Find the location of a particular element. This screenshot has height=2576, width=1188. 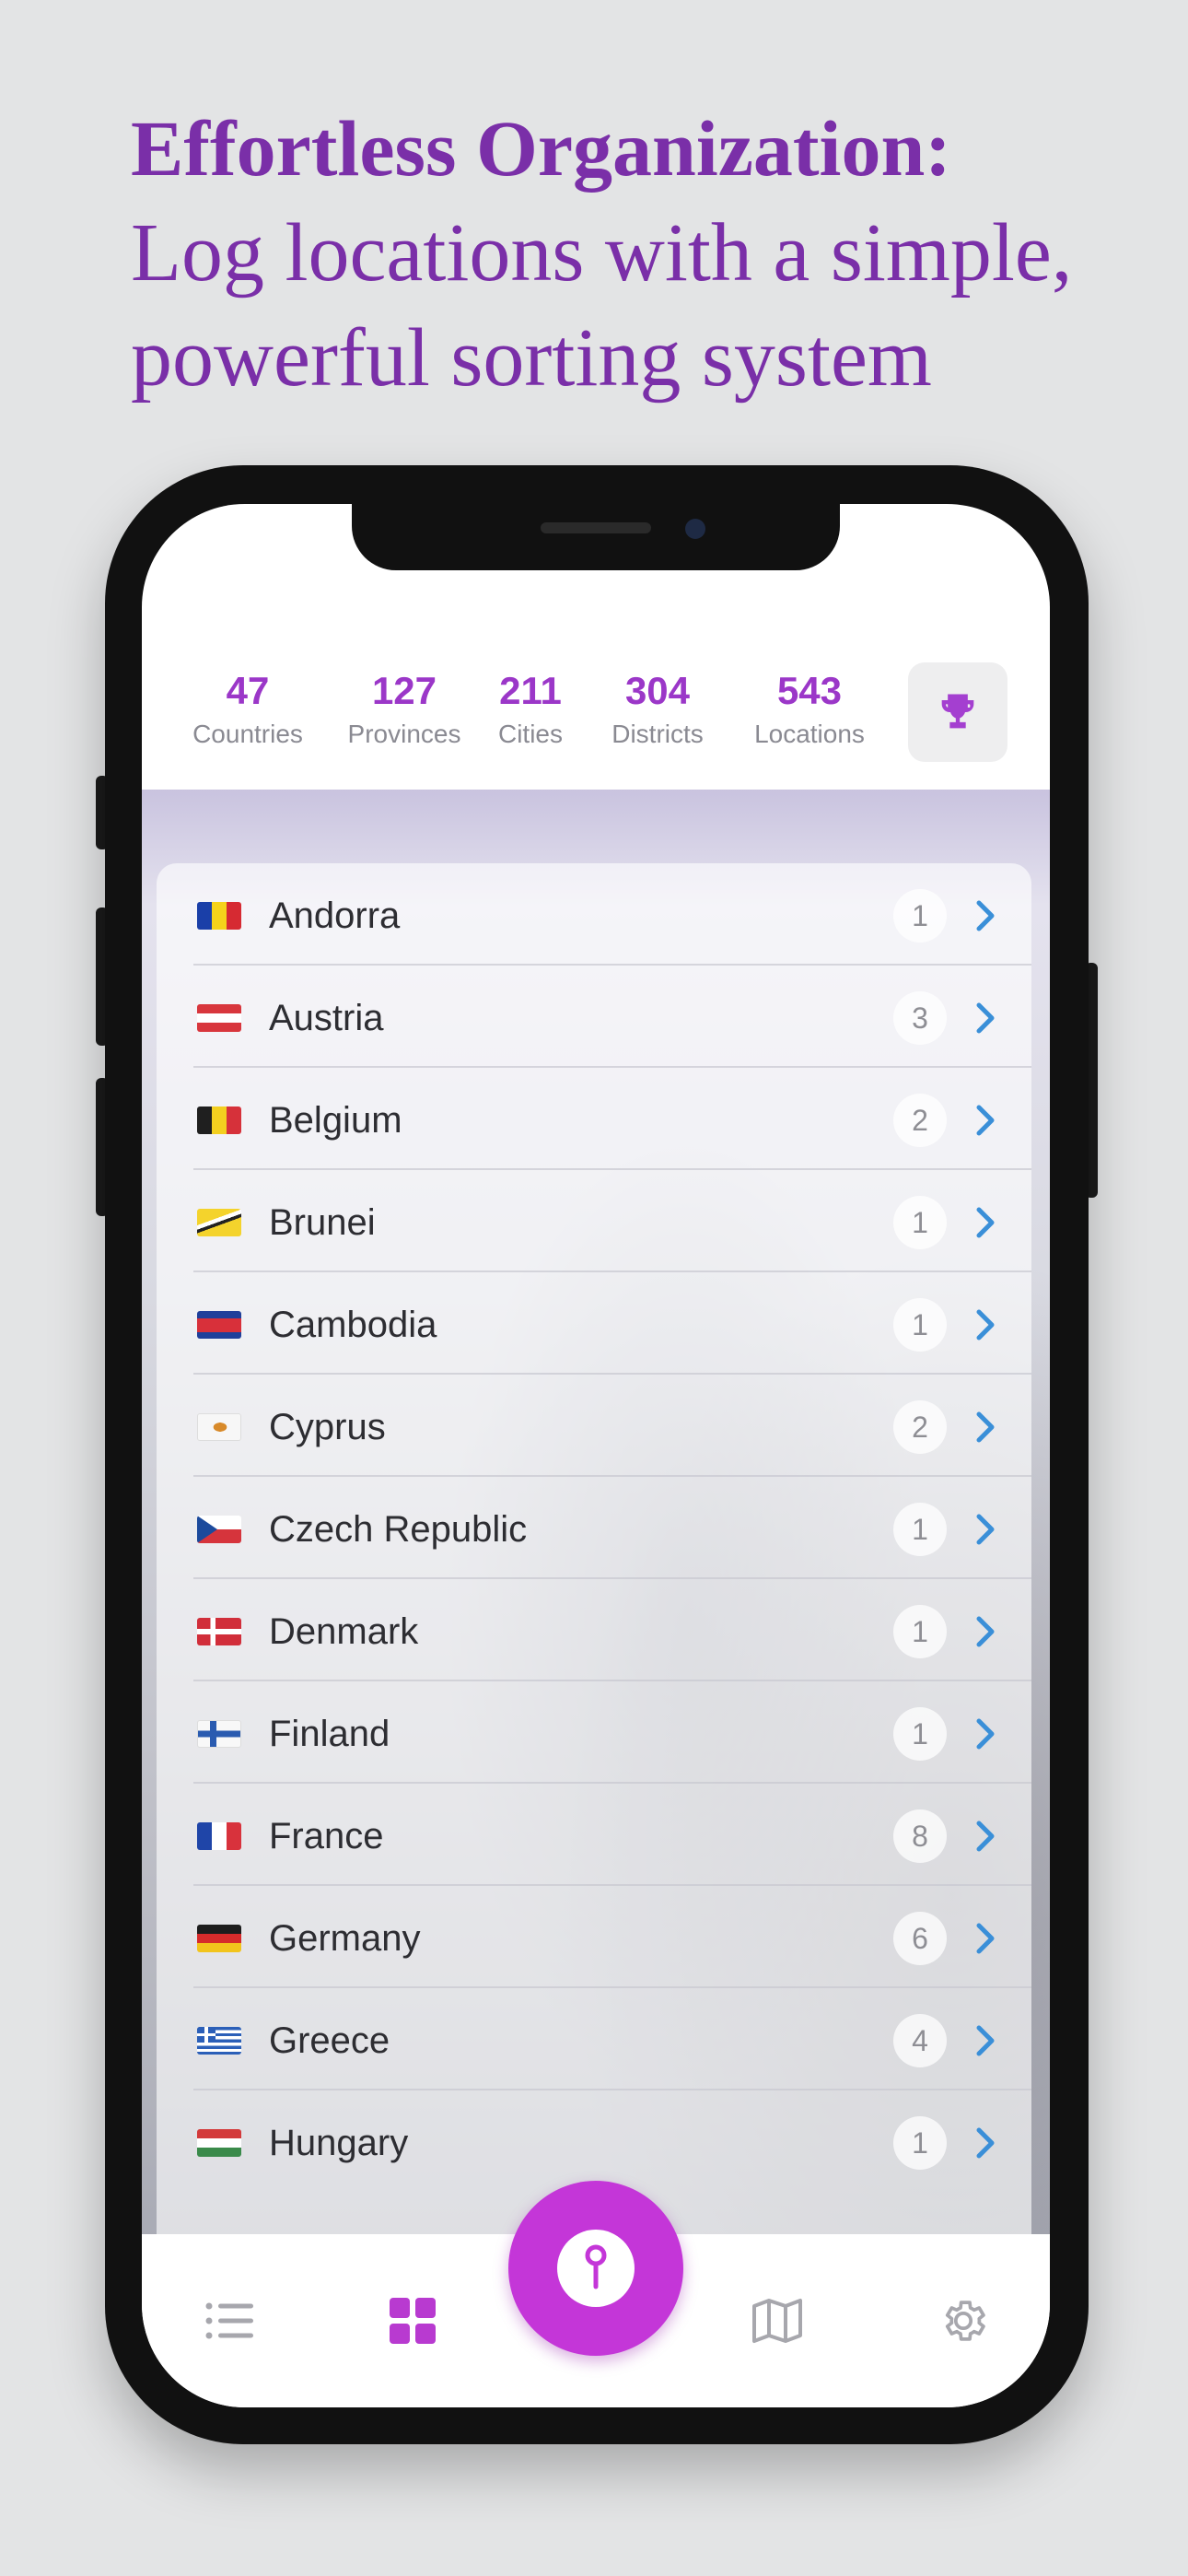

add-location-button is located at coordinates (595, 2268).